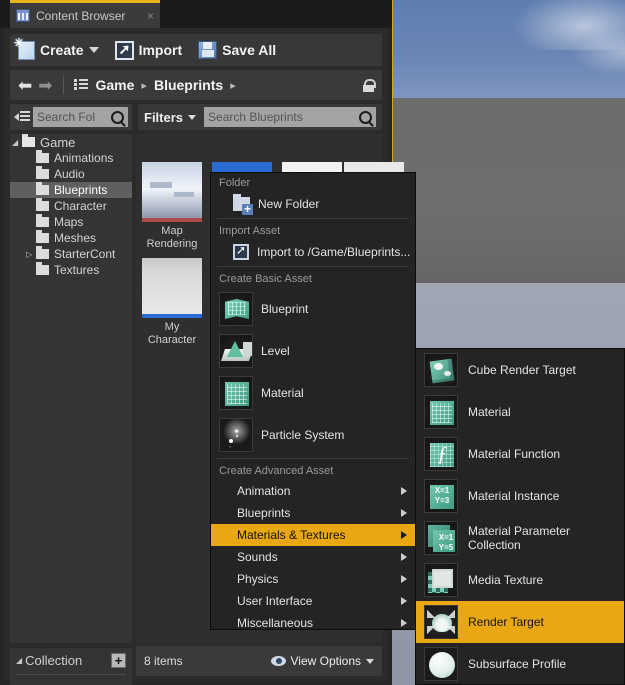  Describe the element at coordinates (148, 50) in the screenshot. I see `import-button: Import` at that location.